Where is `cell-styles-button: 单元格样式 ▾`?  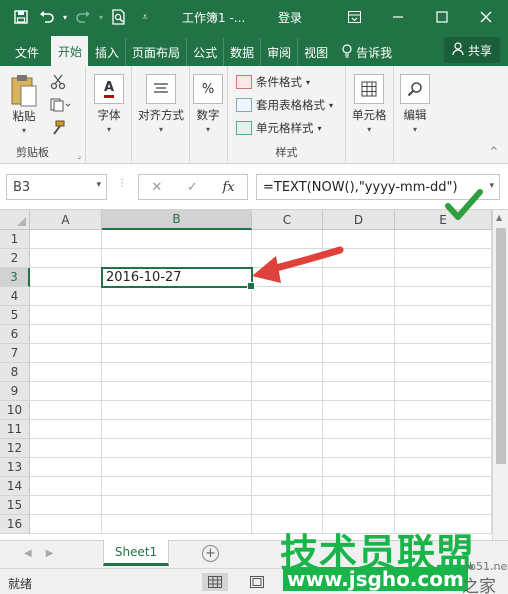
cell-styles-button: 单元格样式 ▾ is located at coordinates (279, 128).